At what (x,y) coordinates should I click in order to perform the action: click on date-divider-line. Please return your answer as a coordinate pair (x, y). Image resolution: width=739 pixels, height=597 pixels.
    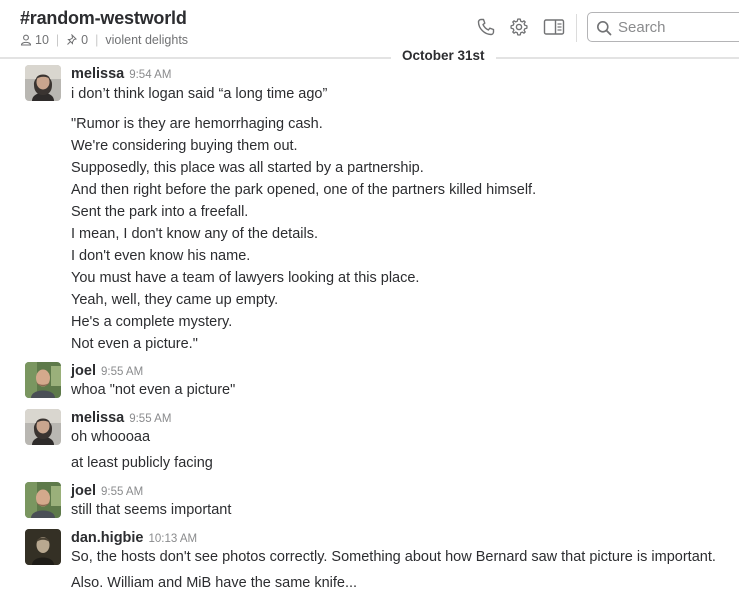
    Looking at the image, I should click on (369, 57).